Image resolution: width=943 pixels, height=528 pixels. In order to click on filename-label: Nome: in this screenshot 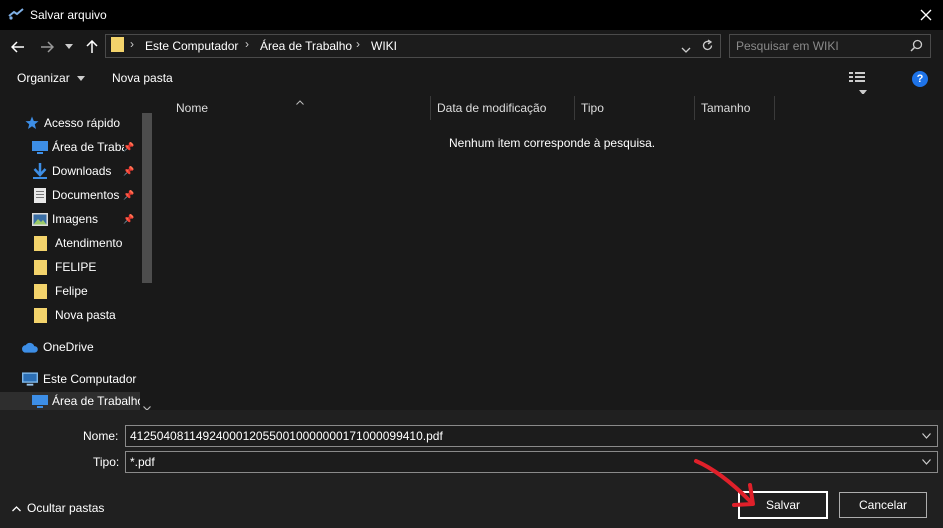, I will do `click(101, 436)`.